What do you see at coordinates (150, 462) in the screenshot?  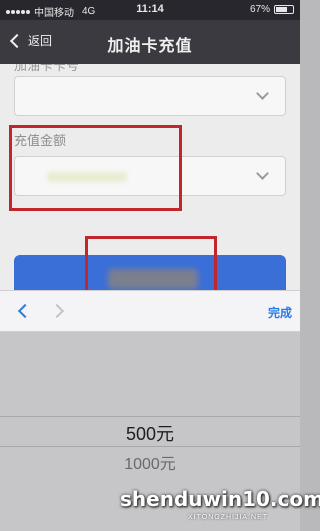 I see `picker-option: 1000元` at bounding box center [150, 462].